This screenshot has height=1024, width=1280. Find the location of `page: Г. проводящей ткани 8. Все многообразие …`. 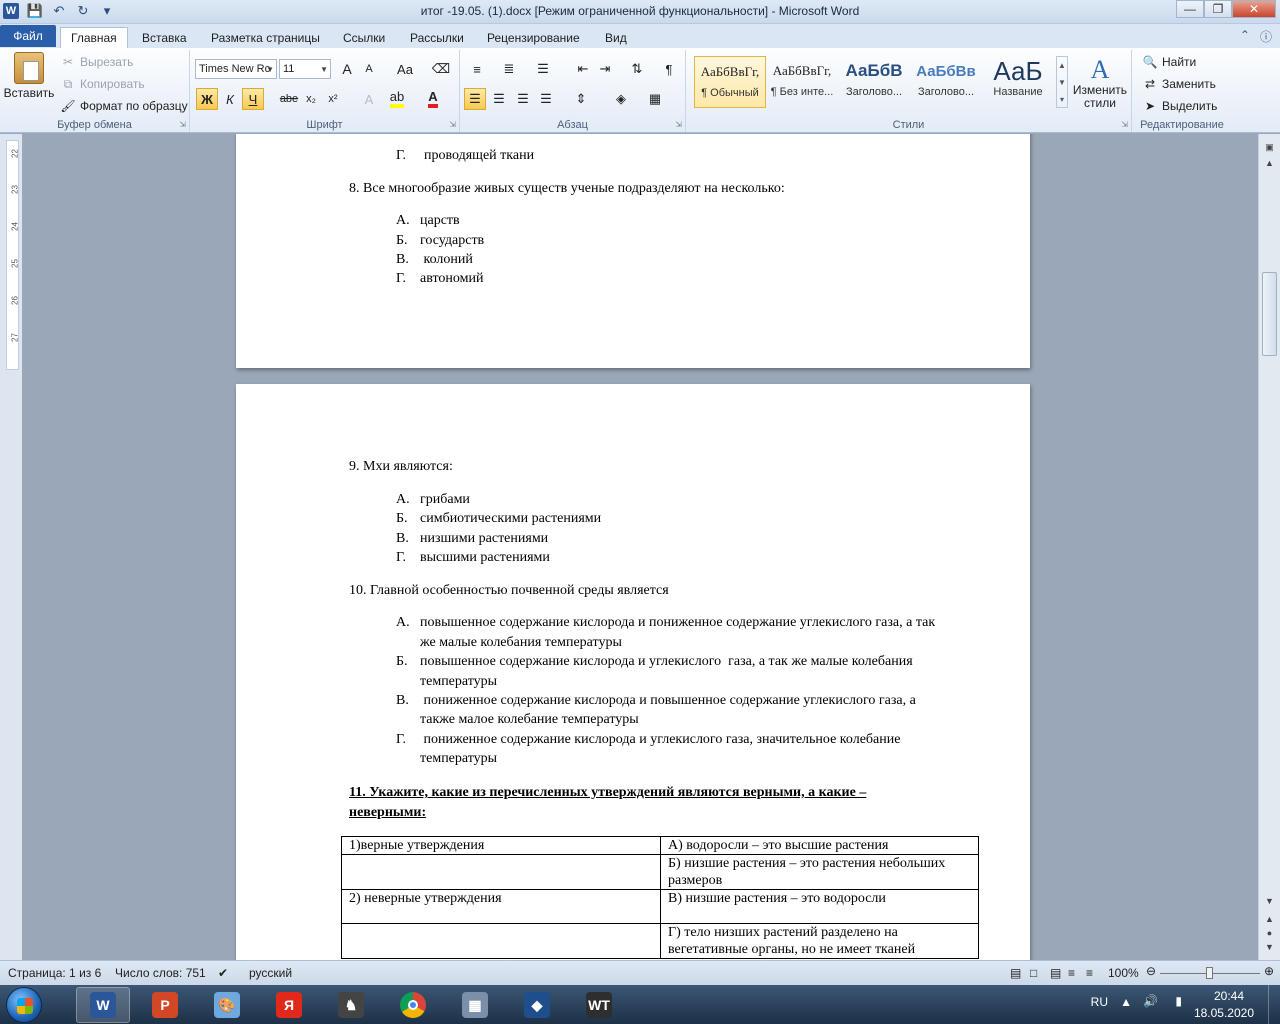

page: Г. проводящей ткани 8. Все многообразие … is located at coordinates (633, 251).